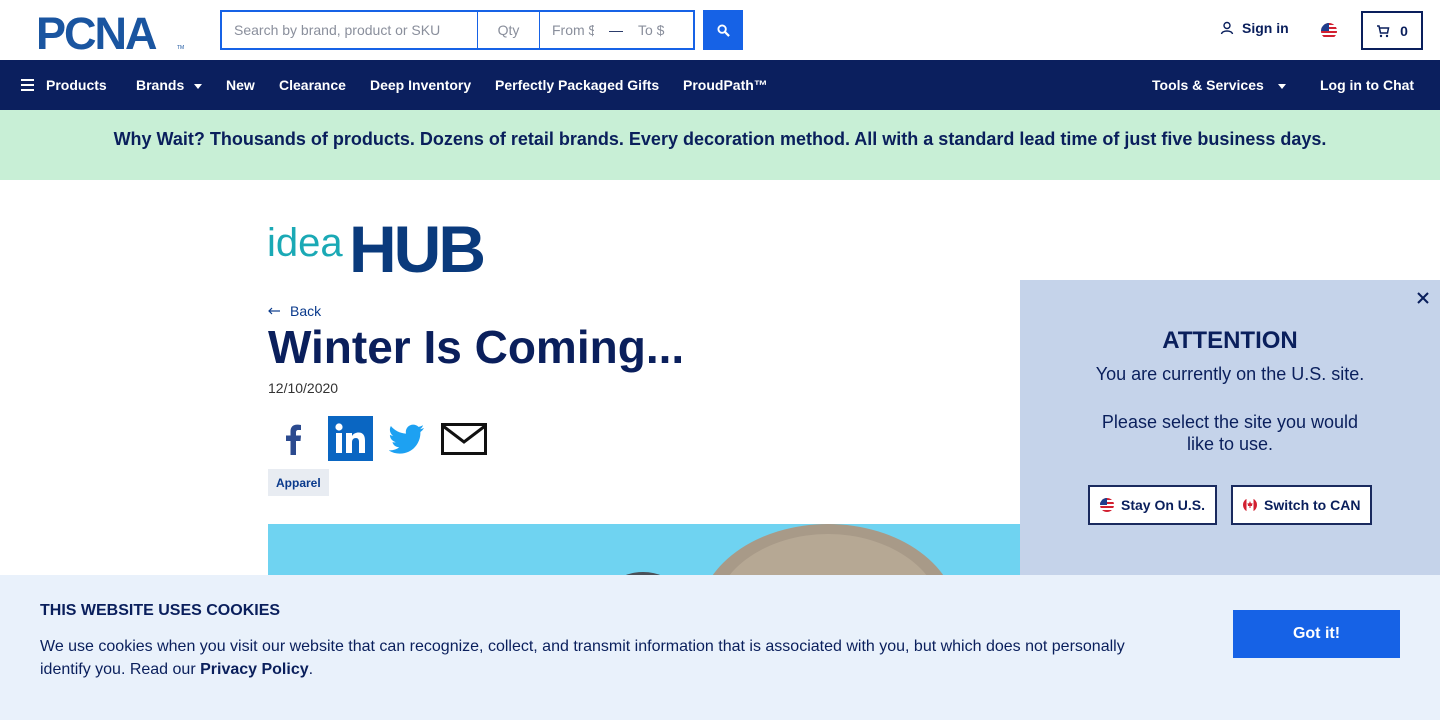  I want to click on nav-proudpath: ProudPath™, so click(725, 85).